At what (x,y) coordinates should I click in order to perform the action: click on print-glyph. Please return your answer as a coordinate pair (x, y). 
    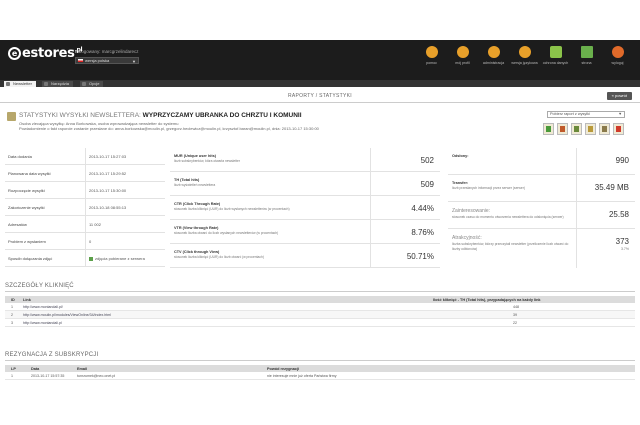
    Looking at the image, I should click on (618, 129).